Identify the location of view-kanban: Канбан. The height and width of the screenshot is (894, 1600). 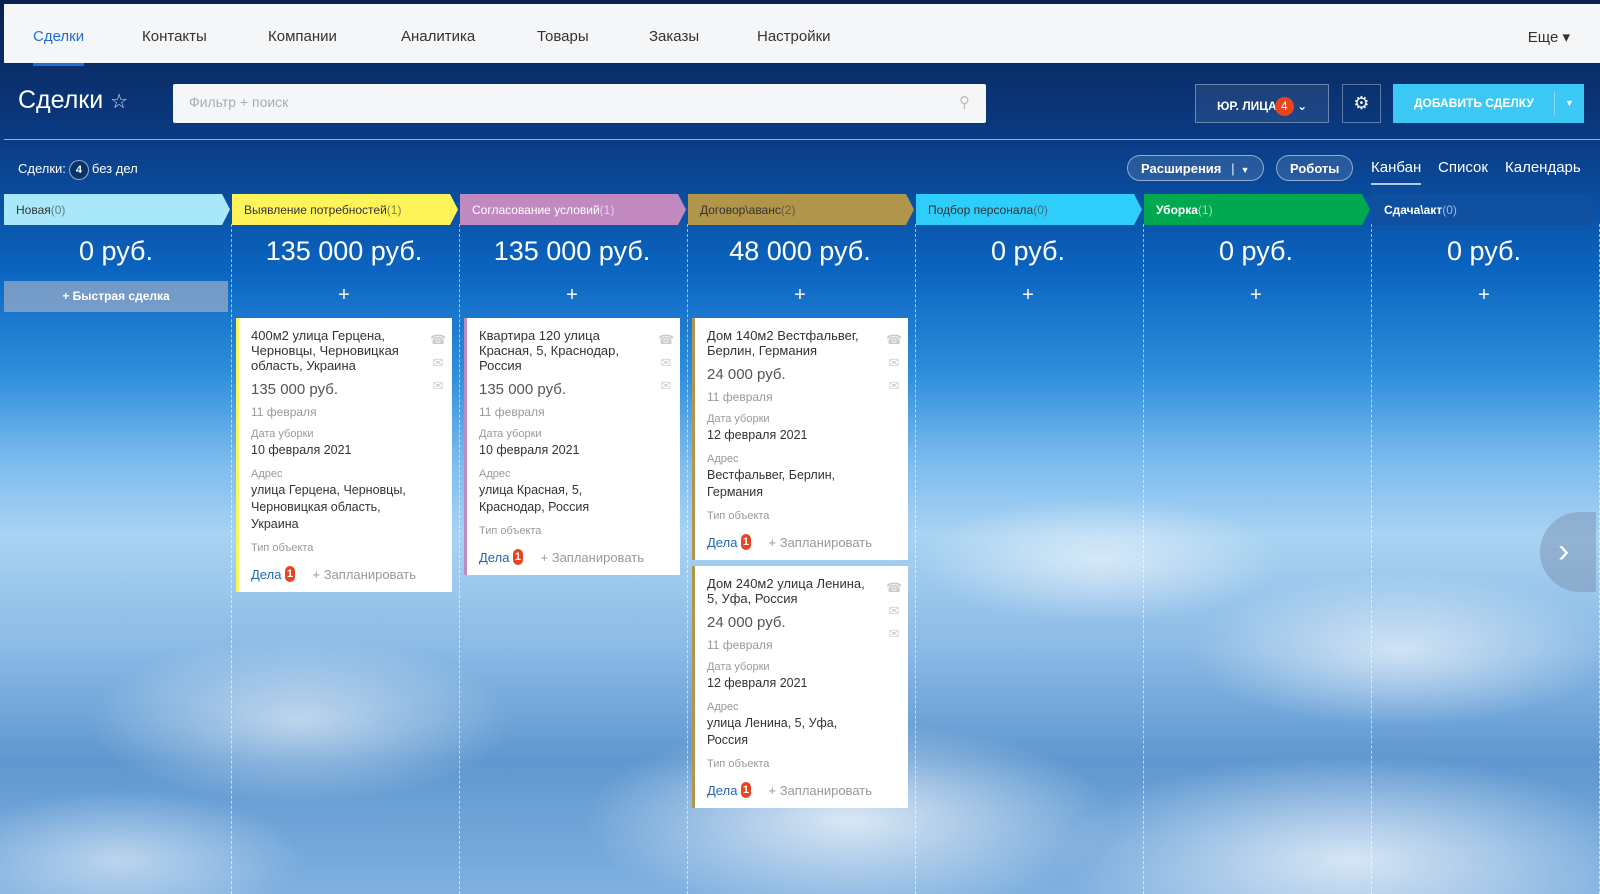
(1396, 172).